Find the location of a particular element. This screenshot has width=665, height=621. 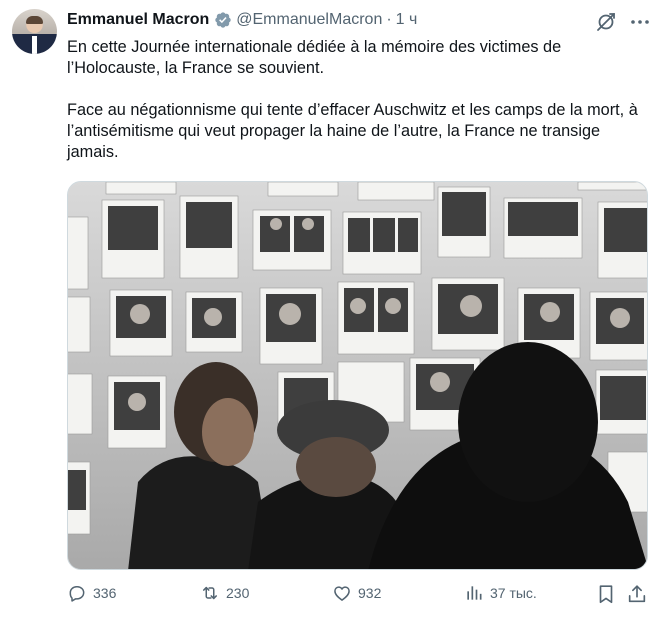

repost-button: 230 is located at coordinates (224, 593).